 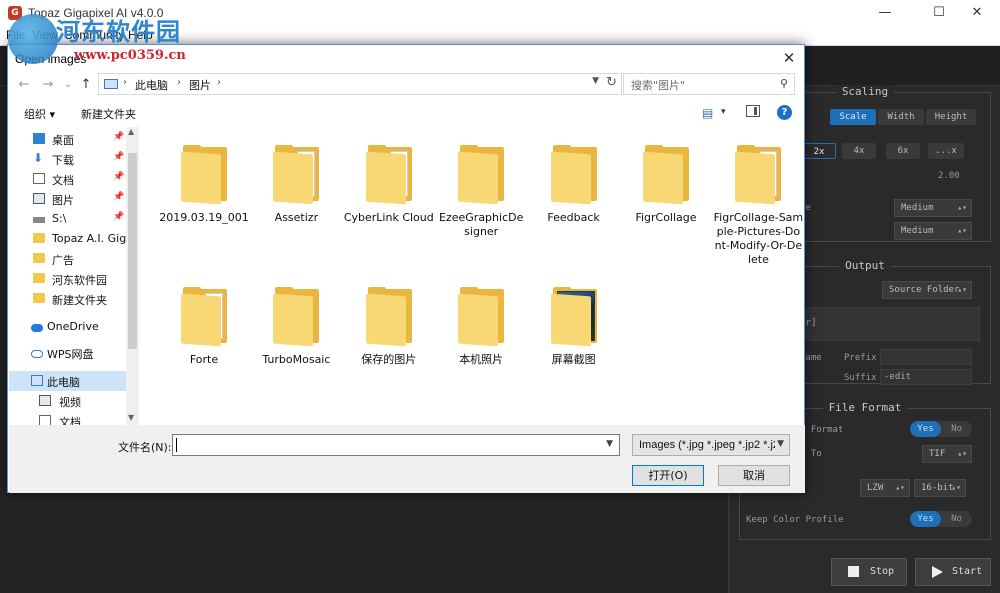 I want to click on address-dropdown-icon: ▼, so click(x=595, y=81).